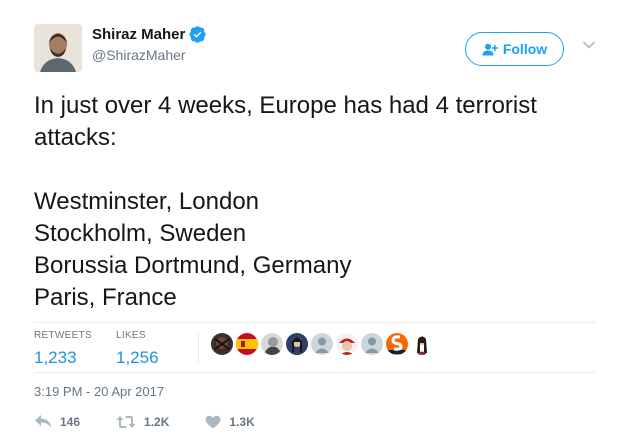 This screenshot has width=630, height=441. What do you see at coordinates (63, 335) in the screenshot?
I see `retweets-label: RETWEETS` at bounding box center [63, 335].